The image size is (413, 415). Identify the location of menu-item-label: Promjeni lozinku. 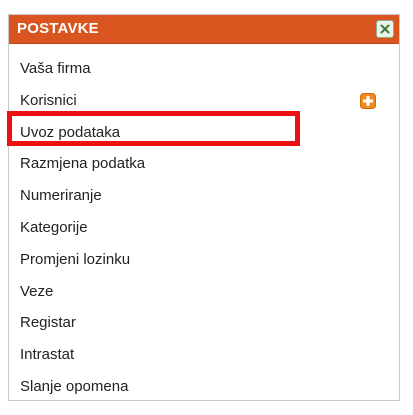
(75, 259).